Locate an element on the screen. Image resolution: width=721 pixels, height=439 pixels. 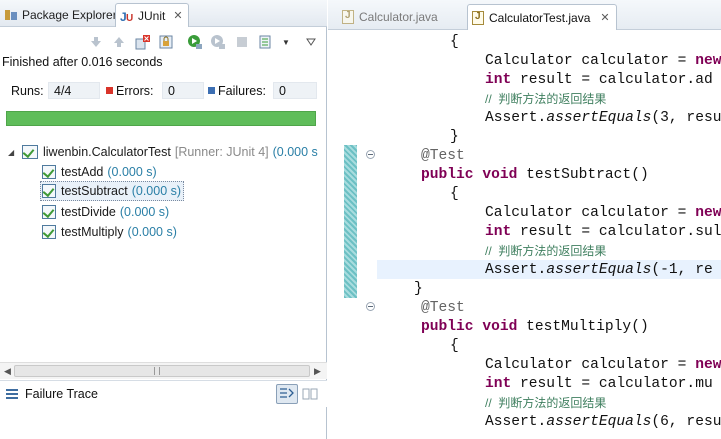
scrollbar-grip is located at coordinates (157, 371).